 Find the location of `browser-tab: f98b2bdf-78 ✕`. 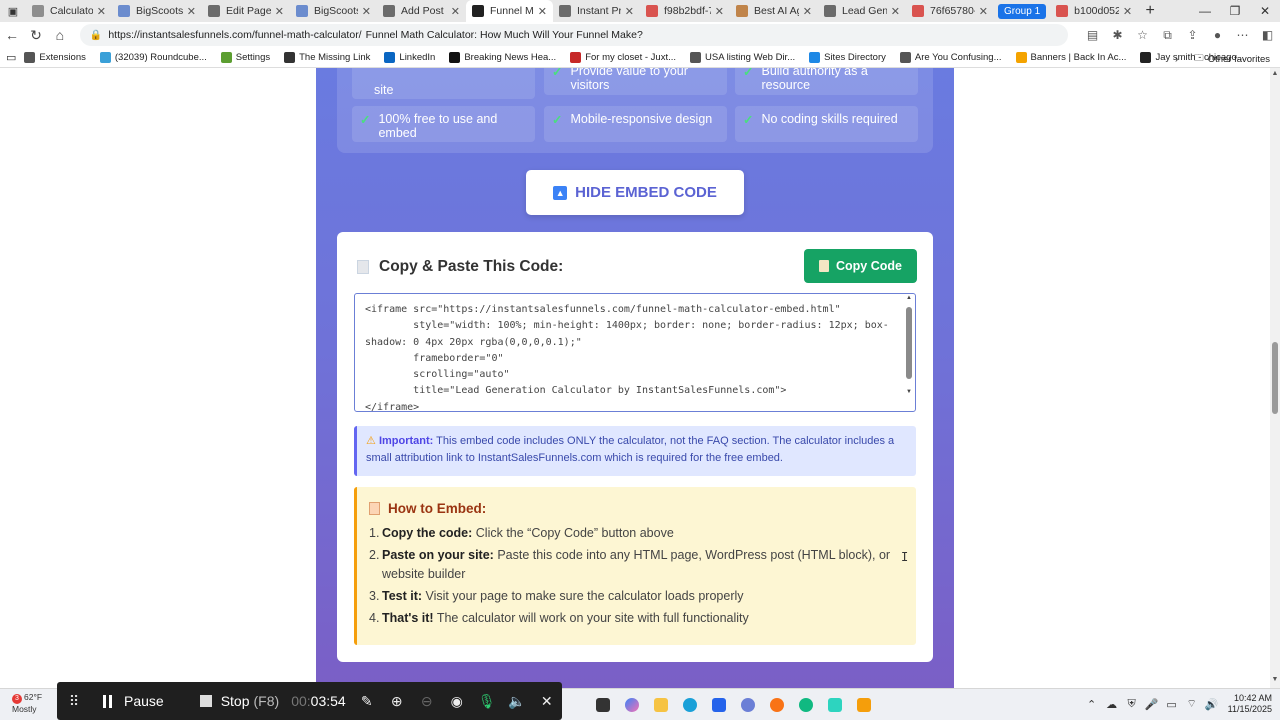

browser-tab: f98b2bdf-78 ✕ is located at coordinates (685, 11).